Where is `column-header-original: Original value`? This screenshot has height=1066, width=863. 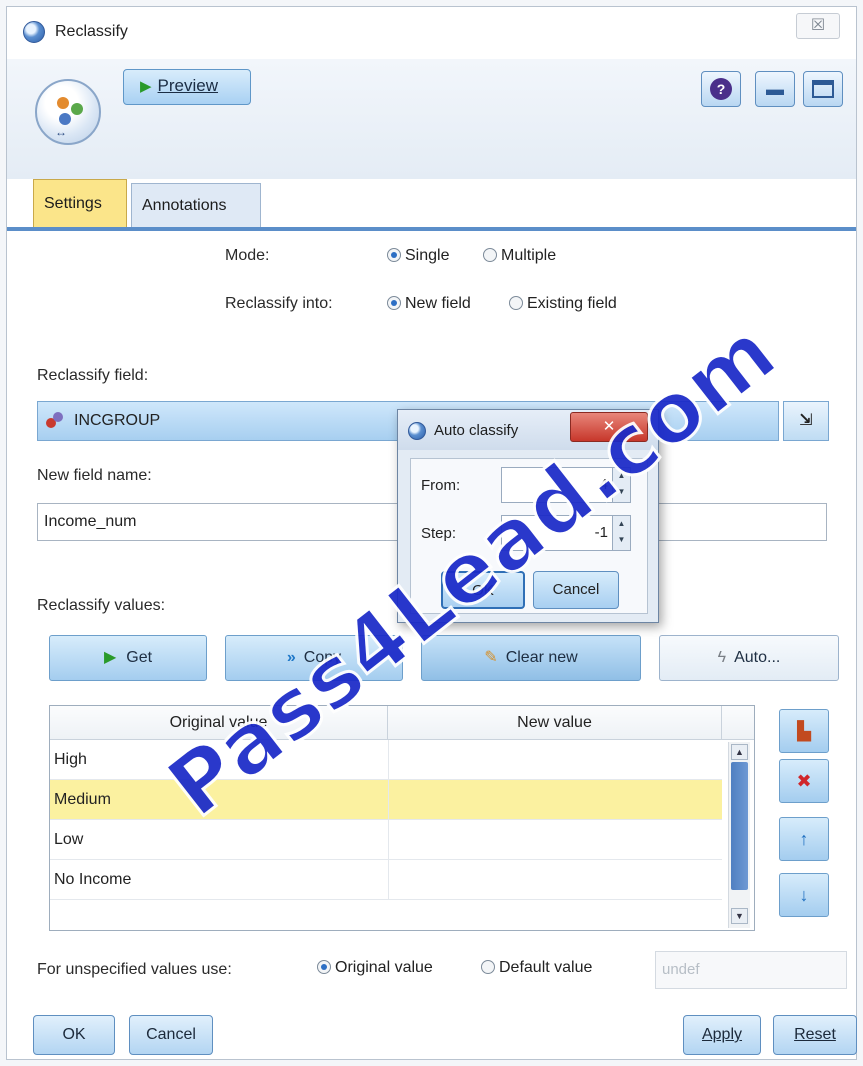
column-header-original: Original value is located at coordinates (219, 723).